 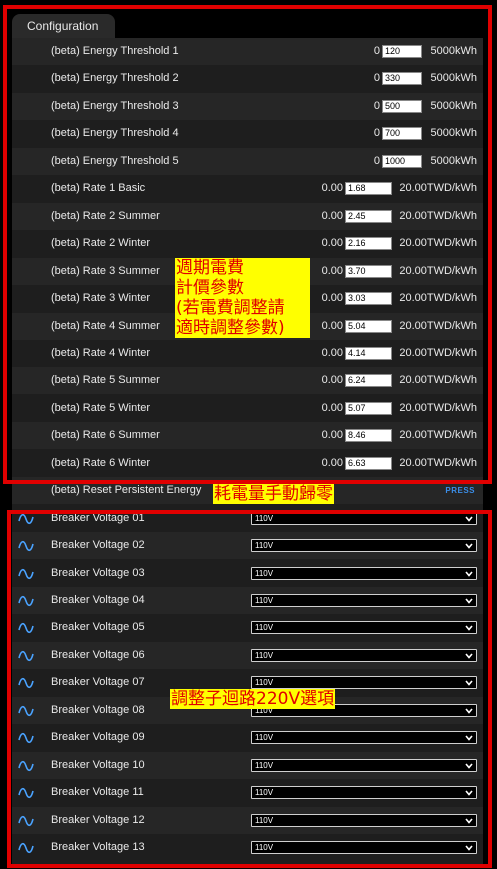 What do you see at coordinates (98, 188) in the screenshot?
I see `setting-label: (beta) Rate 1 Basic` at bounding box center [98, 188].